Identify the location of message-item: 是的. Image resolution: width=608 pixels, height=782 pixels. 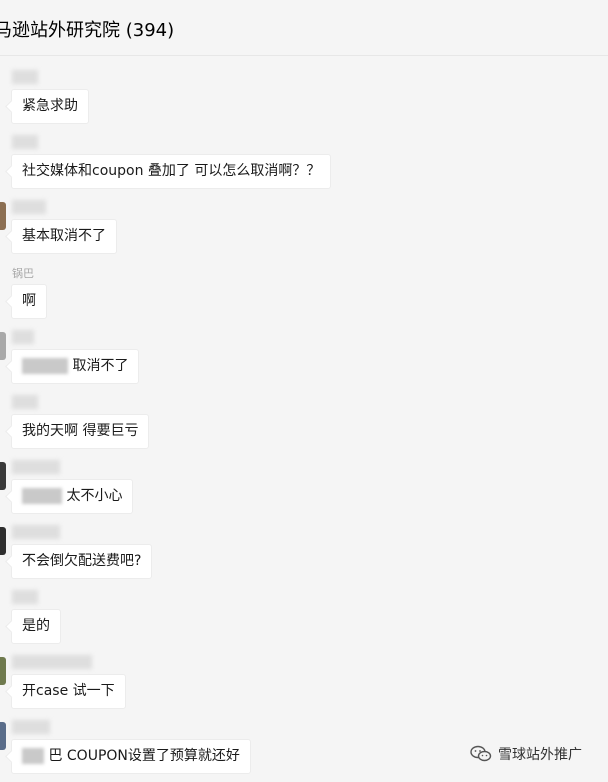
(304, 614).